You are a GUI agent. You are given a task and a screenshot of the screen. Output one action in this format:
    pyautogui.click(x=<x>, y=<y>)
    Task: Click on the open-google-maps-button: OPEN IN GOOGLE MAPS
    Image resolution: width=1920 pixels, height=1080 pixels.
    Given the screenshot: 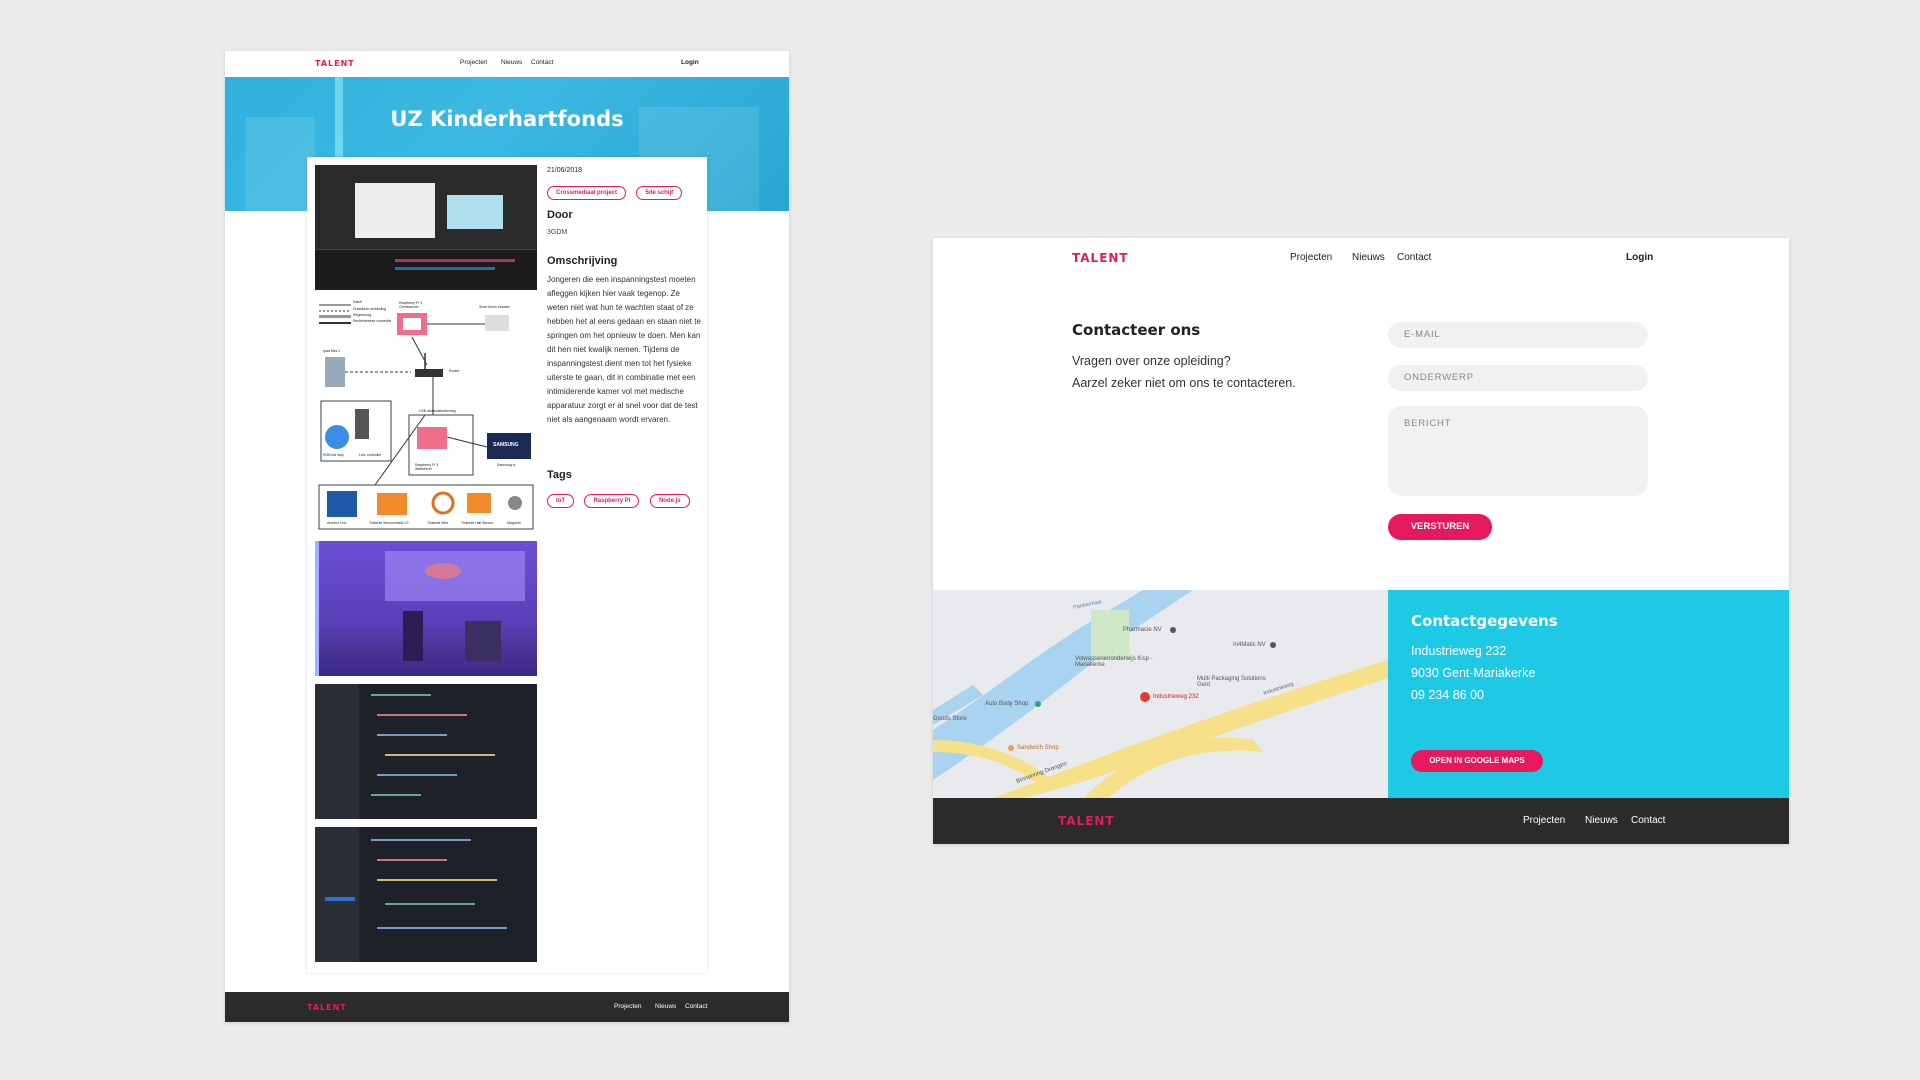 What is the action you would take?
    pyautogui.click(x=1477, y=761)
    